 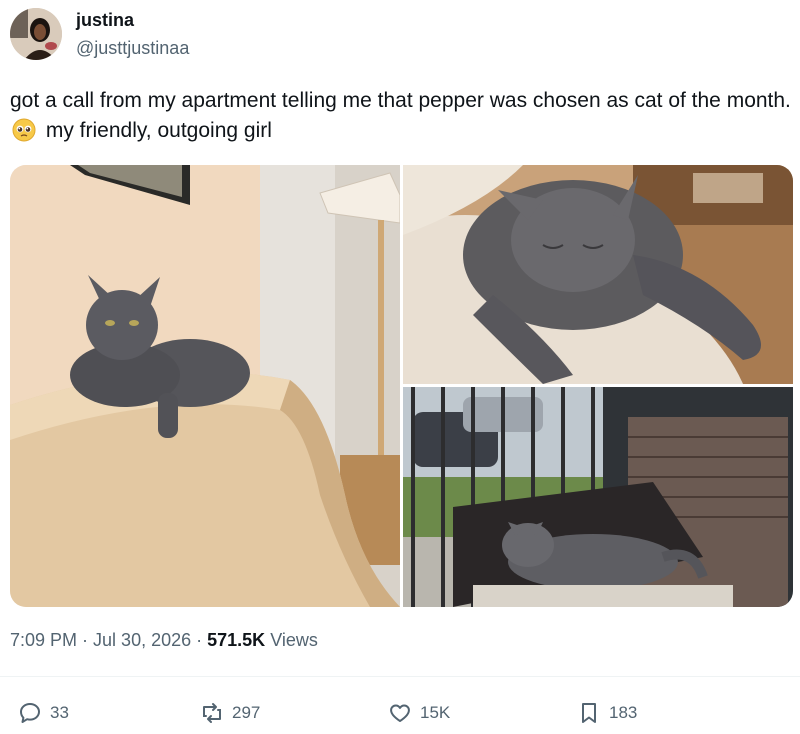 What do you see at coordinates (236, 640) in the screenshot?
I see `views-count: 571.5K` at bounding box center [236, 640].